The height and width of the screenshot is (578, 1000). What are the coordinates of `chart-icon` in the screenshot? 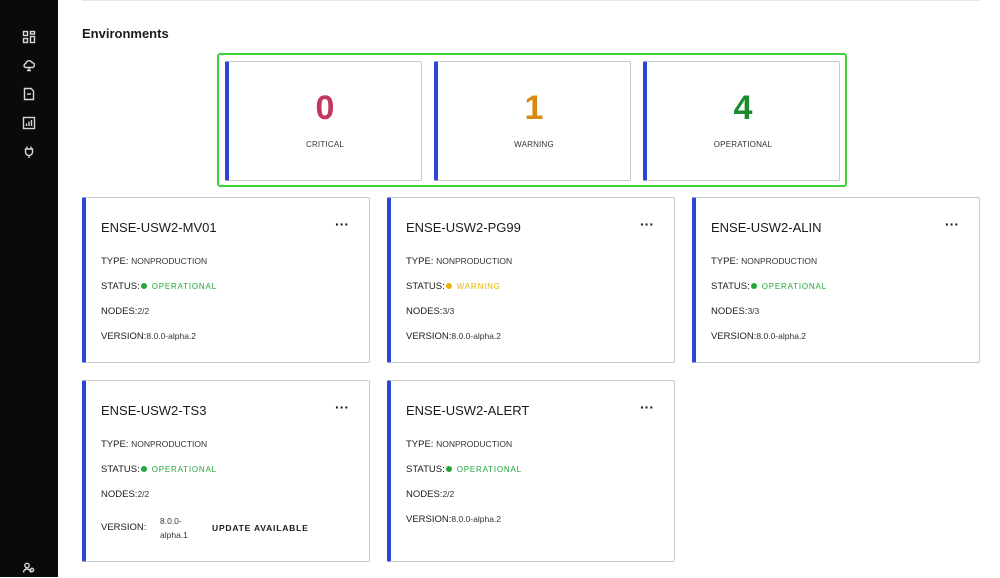 It's located at (29, 123).